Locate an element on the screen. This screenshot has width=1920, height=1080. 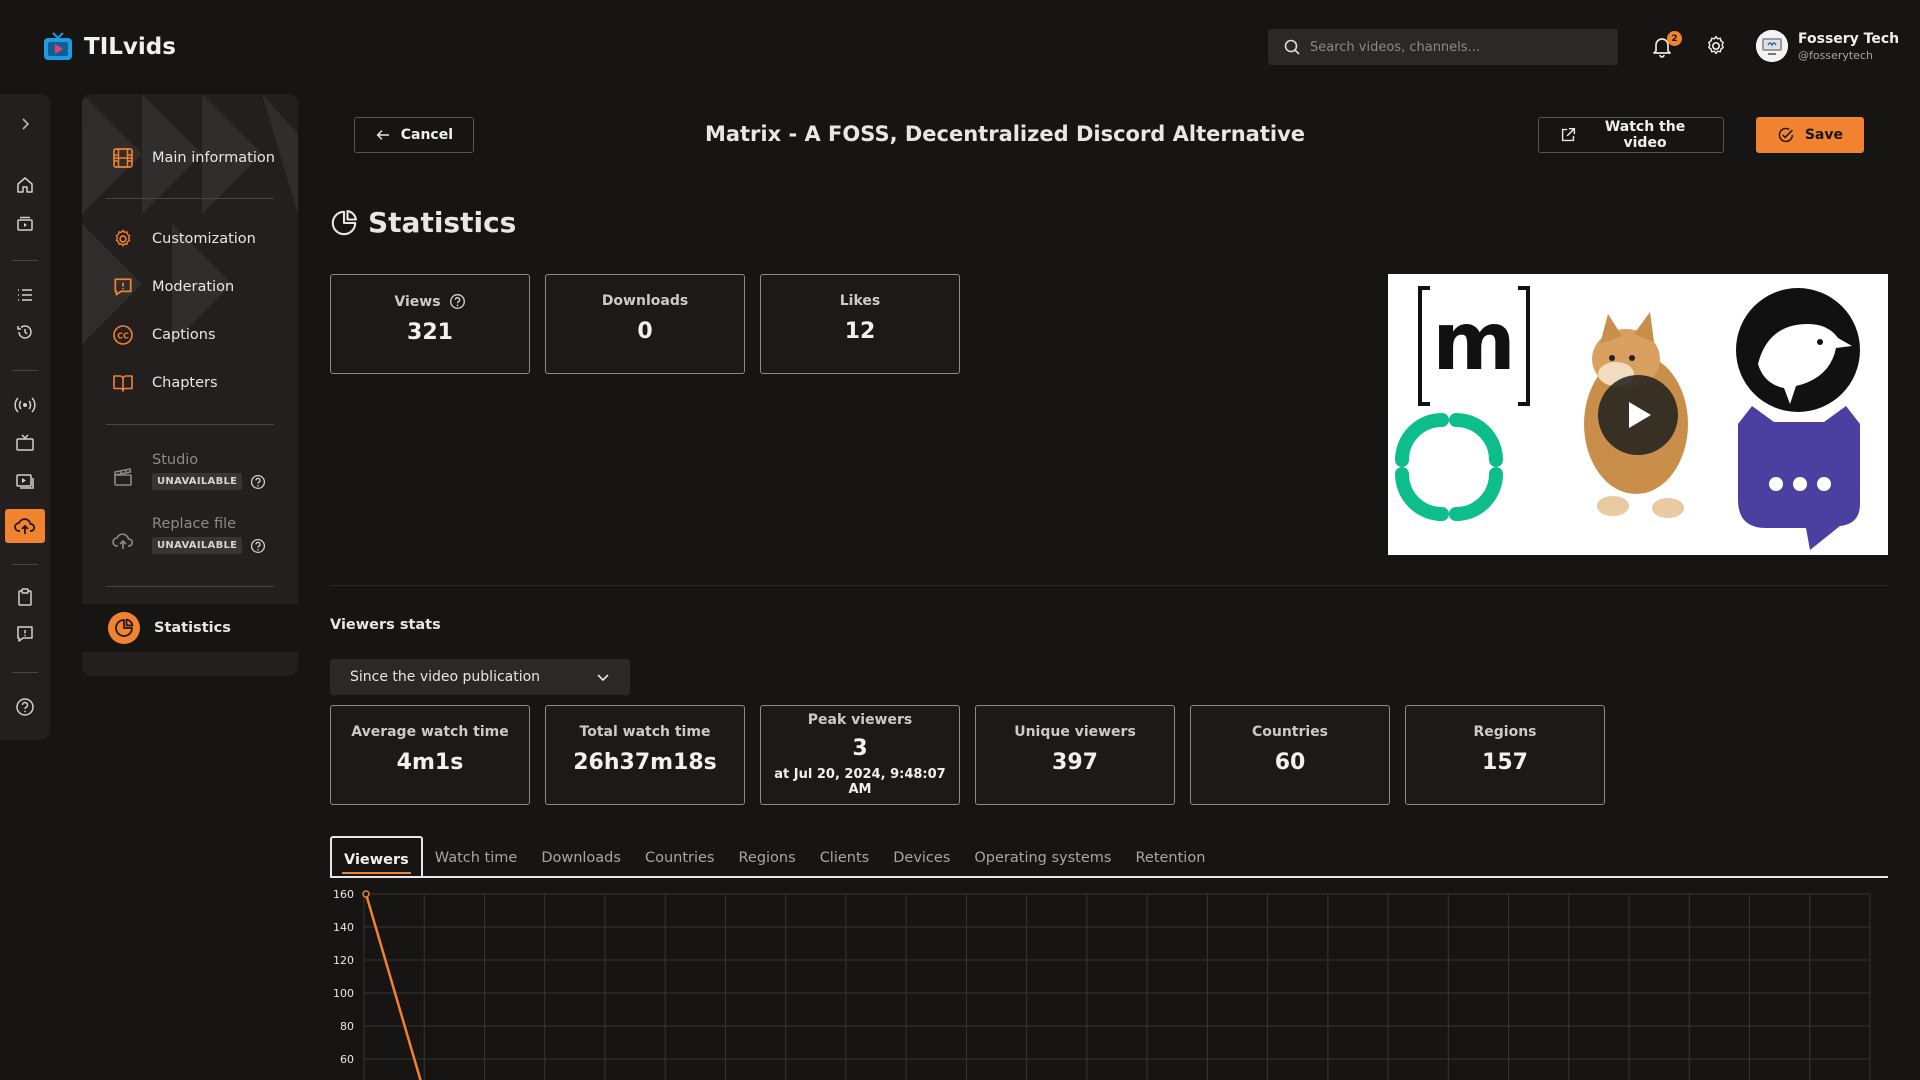
y-tick-label: 80 is located at coordinates (347, 1026).